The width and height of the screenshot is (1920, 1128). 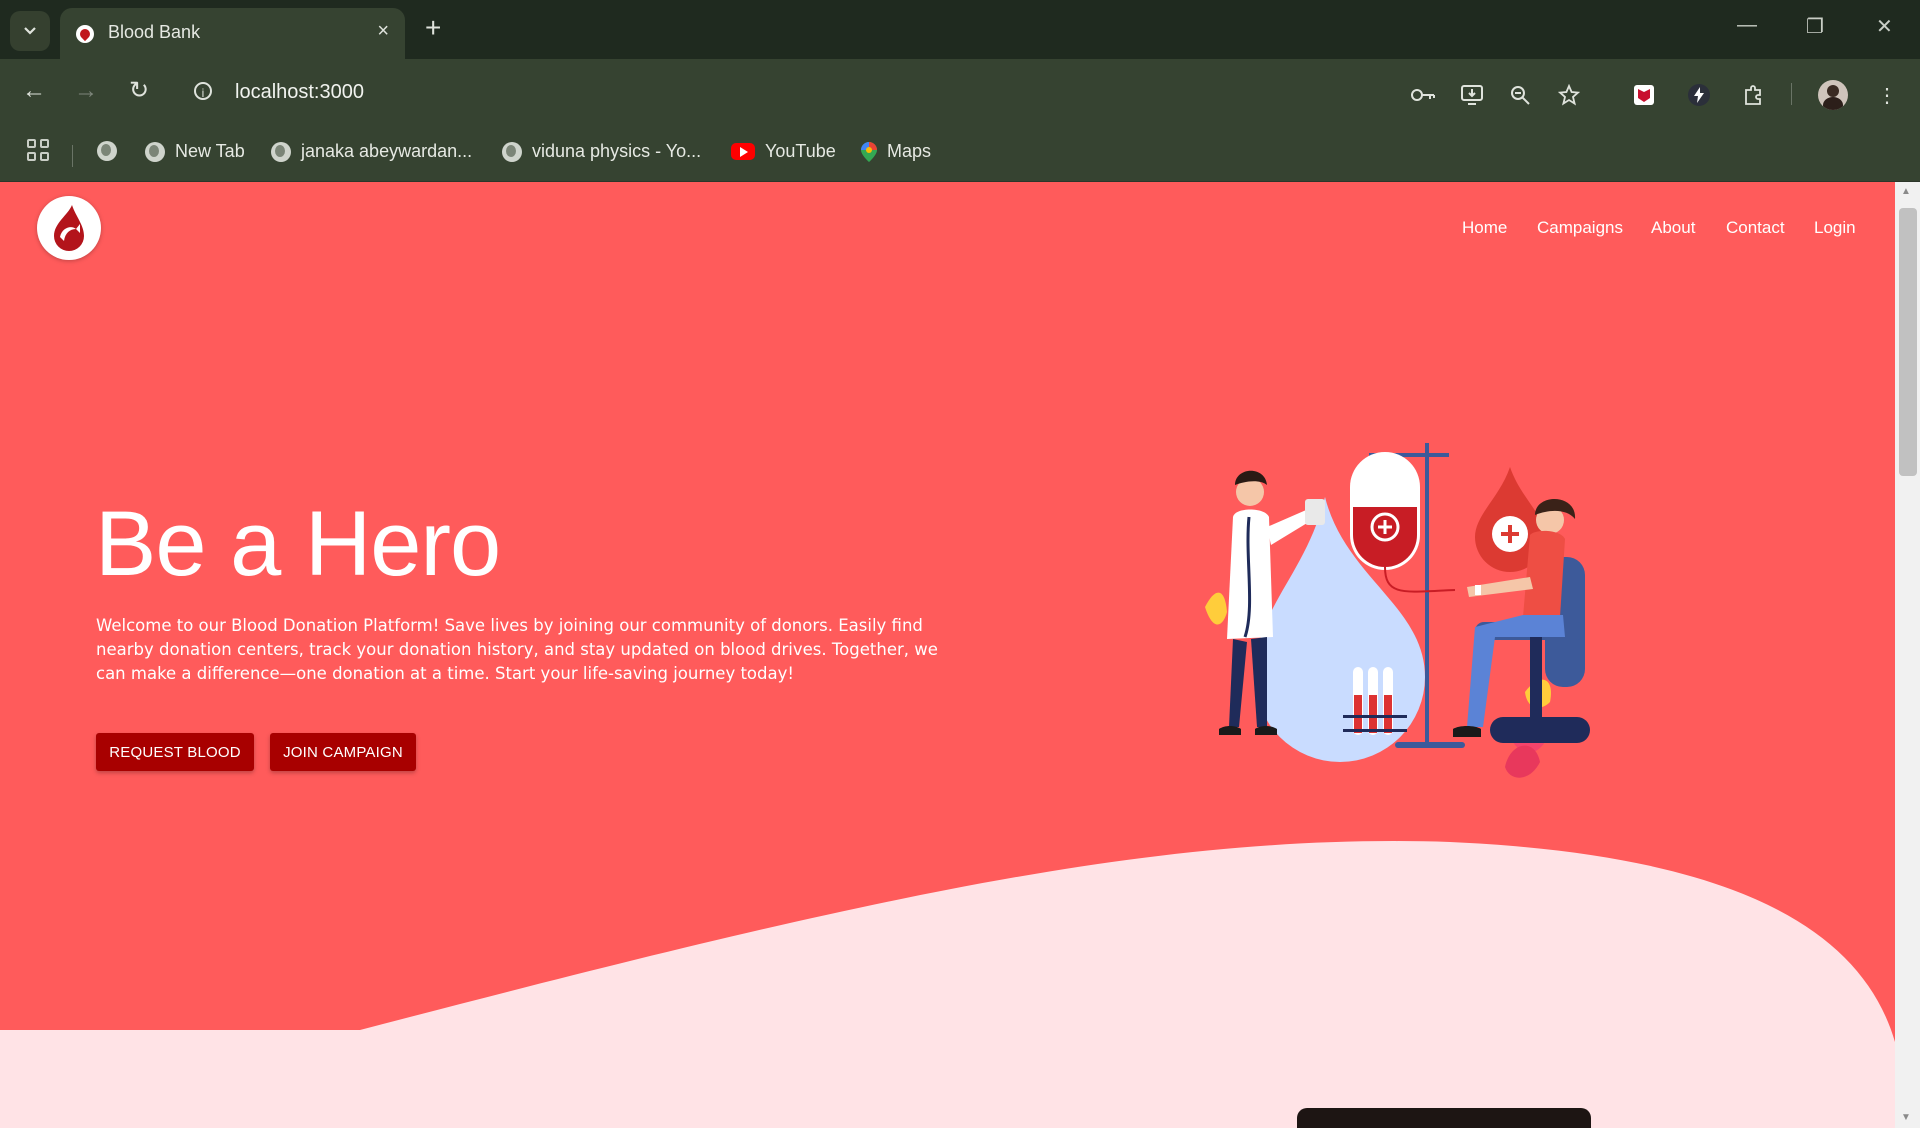 What do you see at coordinates (1423, 95) in the screenshot?
I see `key-icon` at bounding box center [1423, 95].